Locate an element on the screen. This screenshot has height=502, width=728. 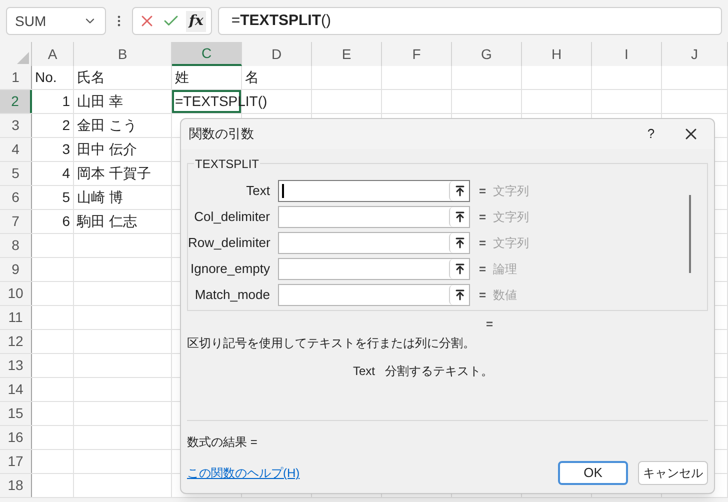
row-header: 4 is located at coordinates (16, 149).